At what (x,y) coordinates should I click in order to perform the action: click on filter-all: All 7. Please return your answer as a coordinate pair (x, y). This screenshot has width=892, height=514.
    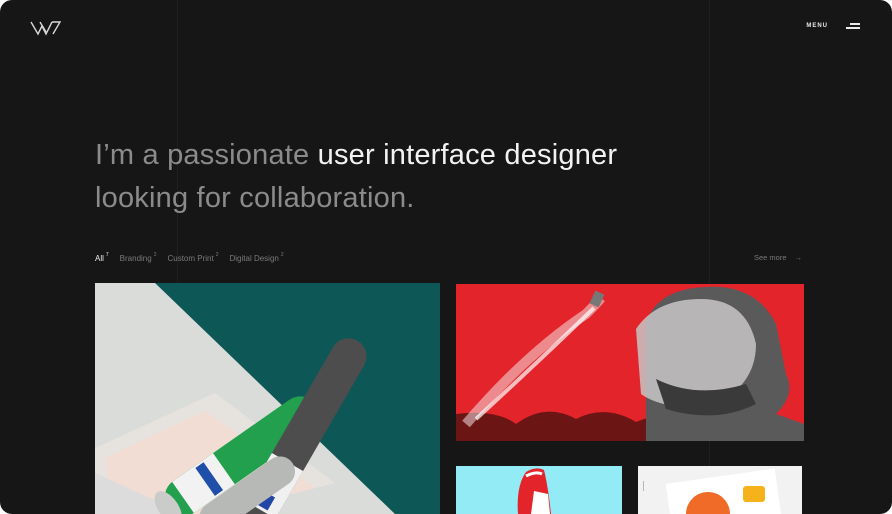
    Looking at the image, I should click on (102, 257).